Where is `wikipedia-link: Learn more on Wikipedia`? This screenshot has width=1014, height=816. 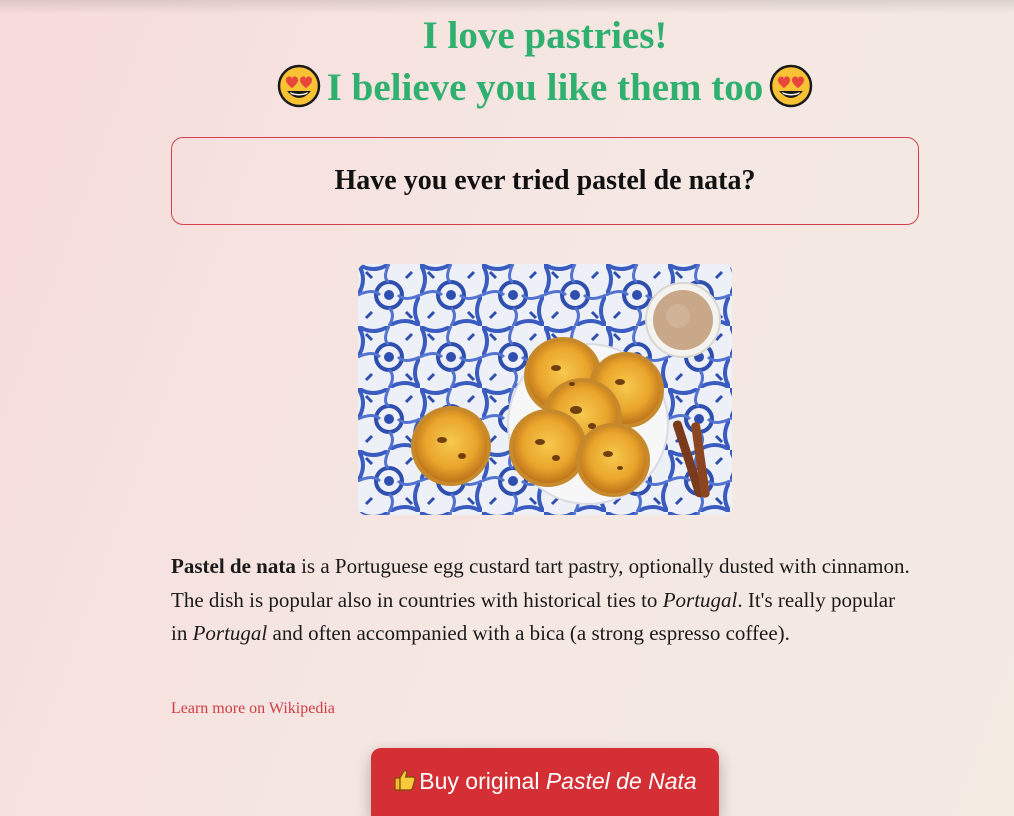 wikipedia-link: Learn more on Wikipedia is located at coordinates (253, 709).